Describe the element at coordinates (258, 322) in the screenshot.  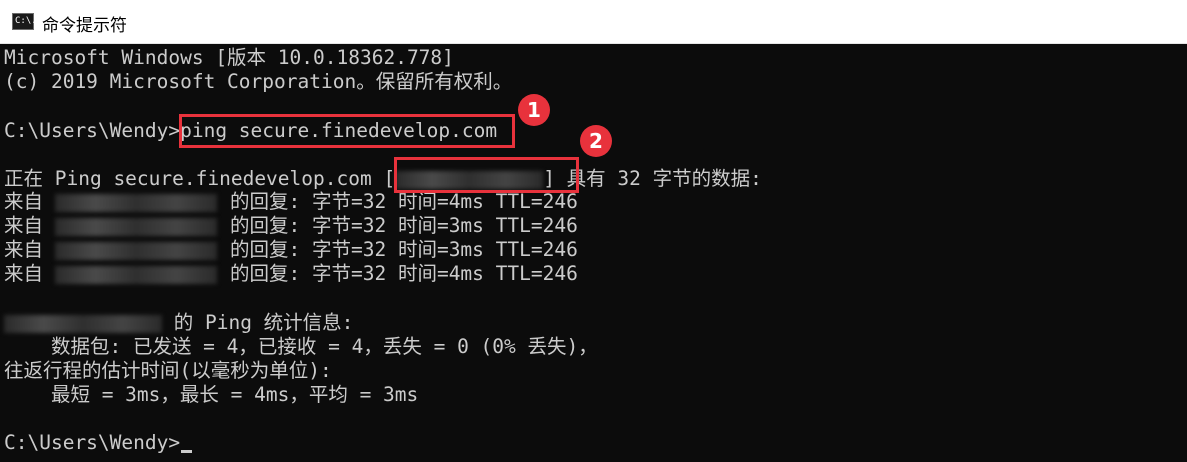
I see `stats-title: 的 Ping 统计信息:` at that location.